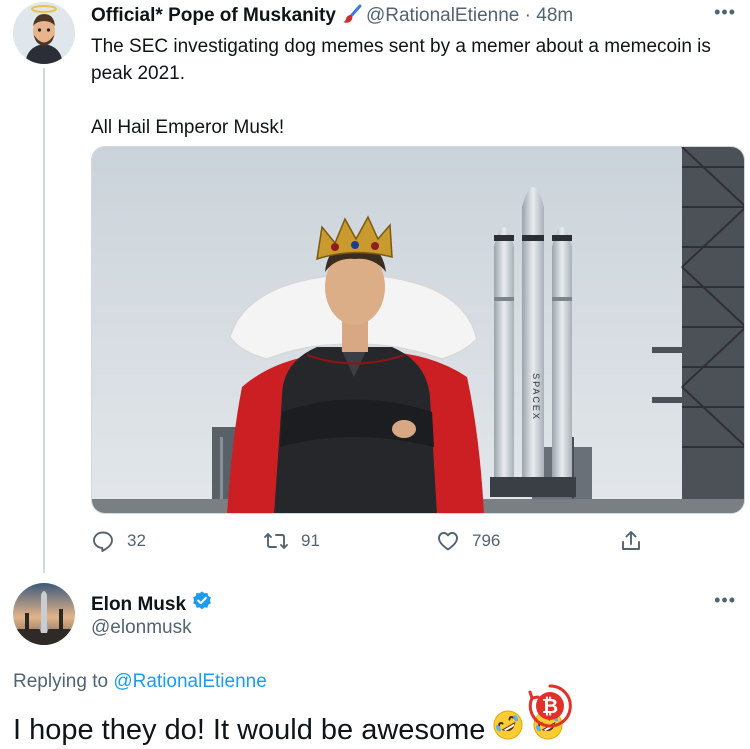 The width and height of the screenshot is (750, 749). What do you see at coordinates (188, 127) in the screenshot?
I see `tweet-text-line: All Hail Emperor Musk!` at bounding box center [188, 127].